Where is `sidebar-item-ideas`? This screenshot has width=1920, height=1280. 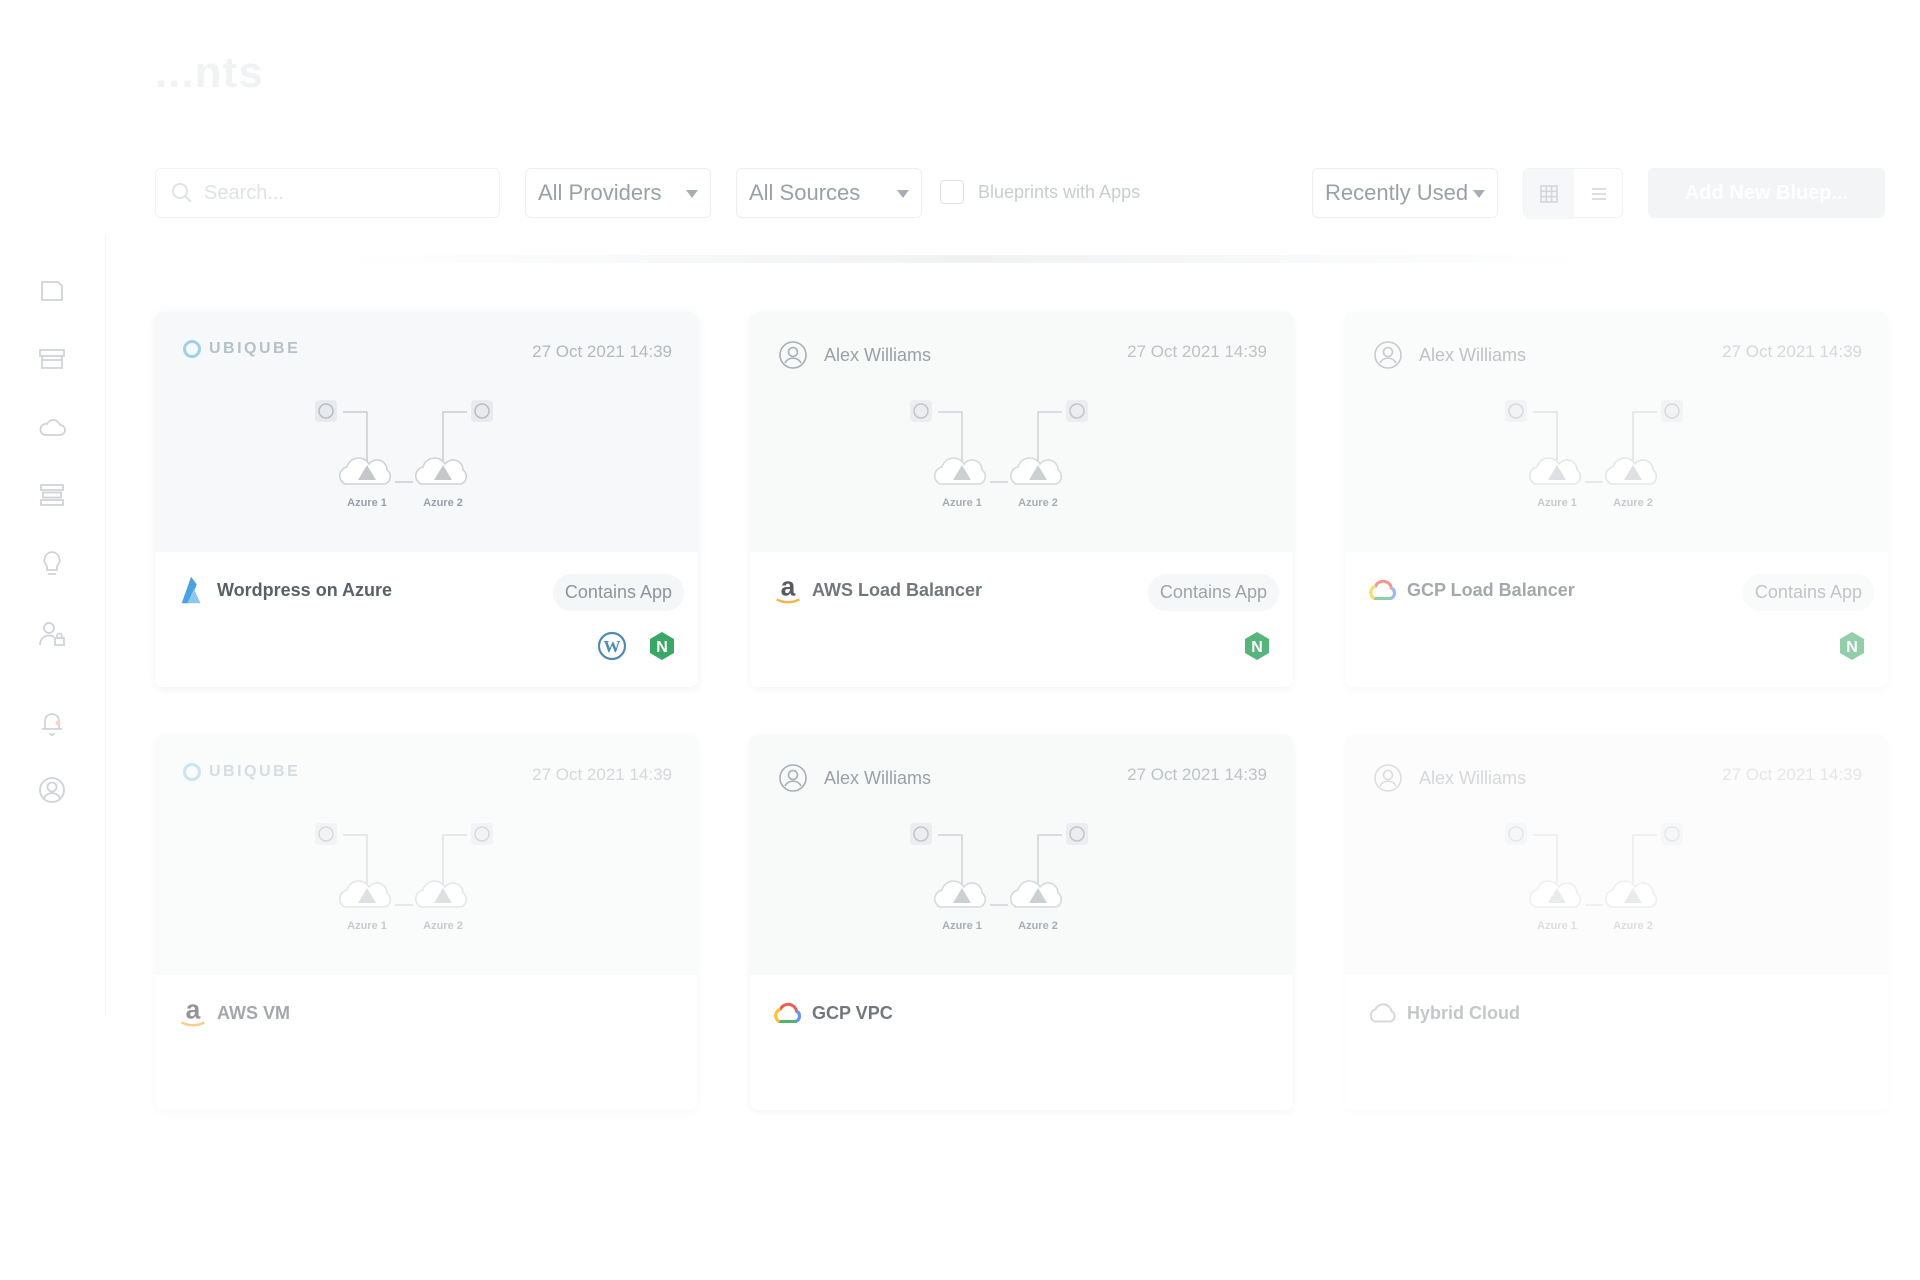 sidebar-item-ideas is located at coordinates (52, 564).